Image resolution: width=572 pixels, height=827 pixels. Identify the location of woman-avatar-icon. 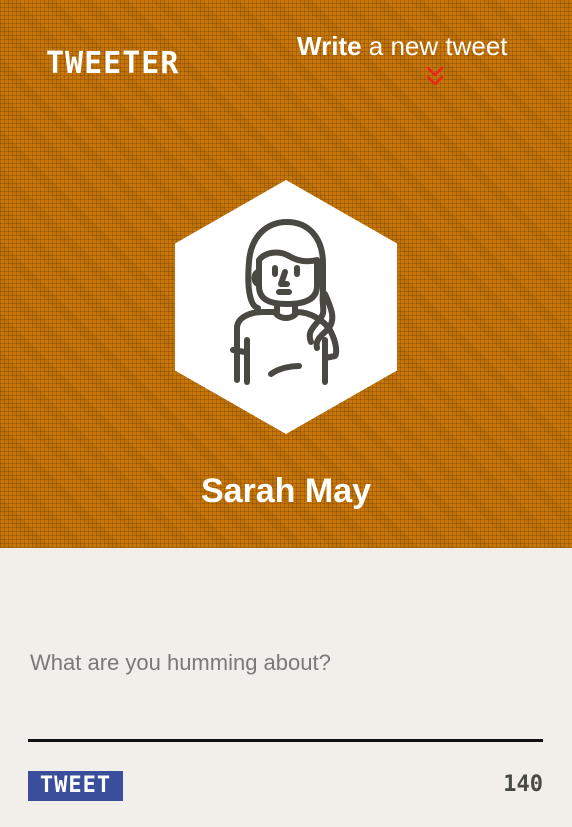
(286, 307).